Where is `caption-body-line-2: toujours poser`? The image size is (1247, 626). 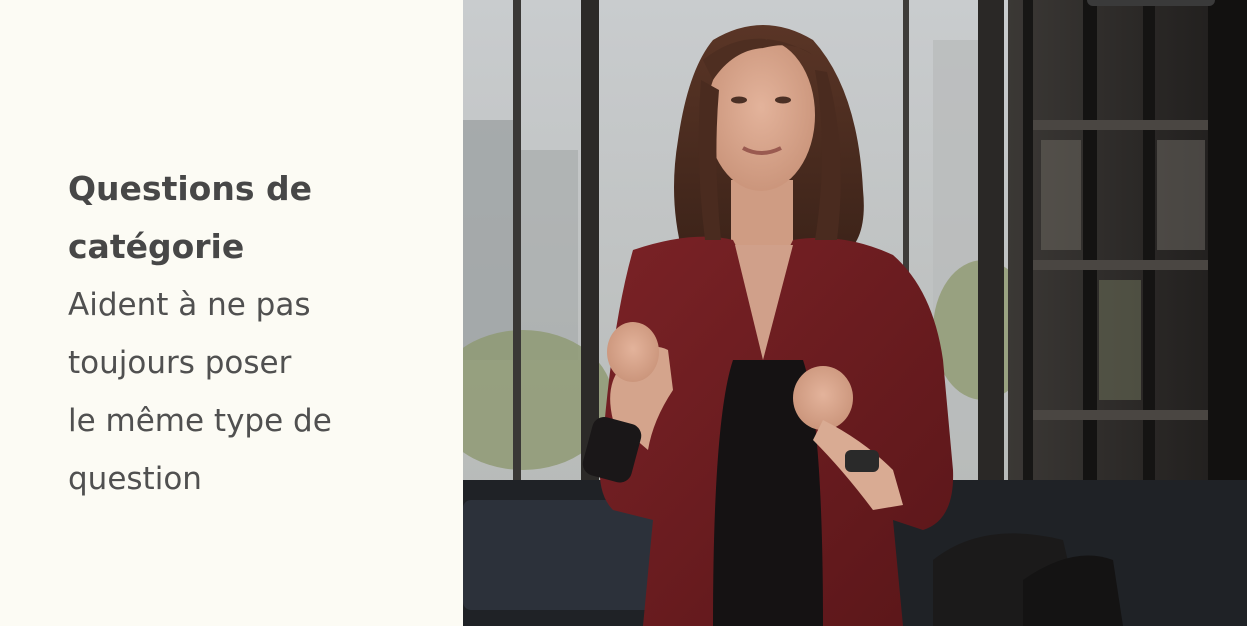 caption-body-line-2: toujours poser is located at coordinates (180, 363).